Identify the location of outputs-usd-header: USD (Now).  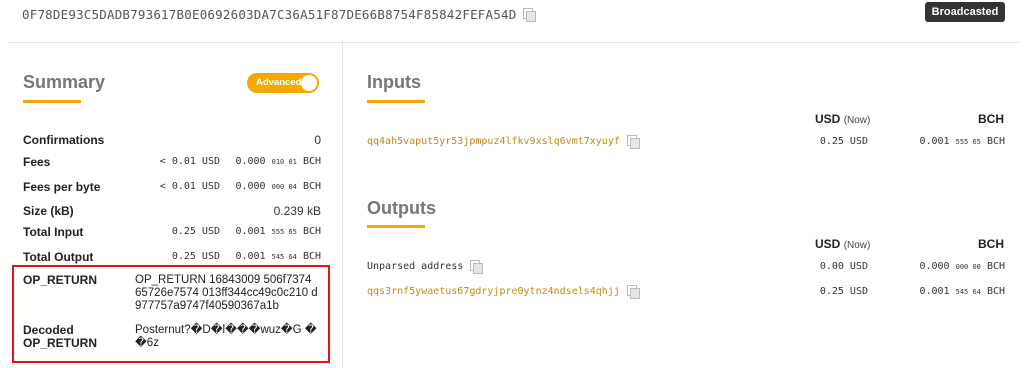
(843, 244).